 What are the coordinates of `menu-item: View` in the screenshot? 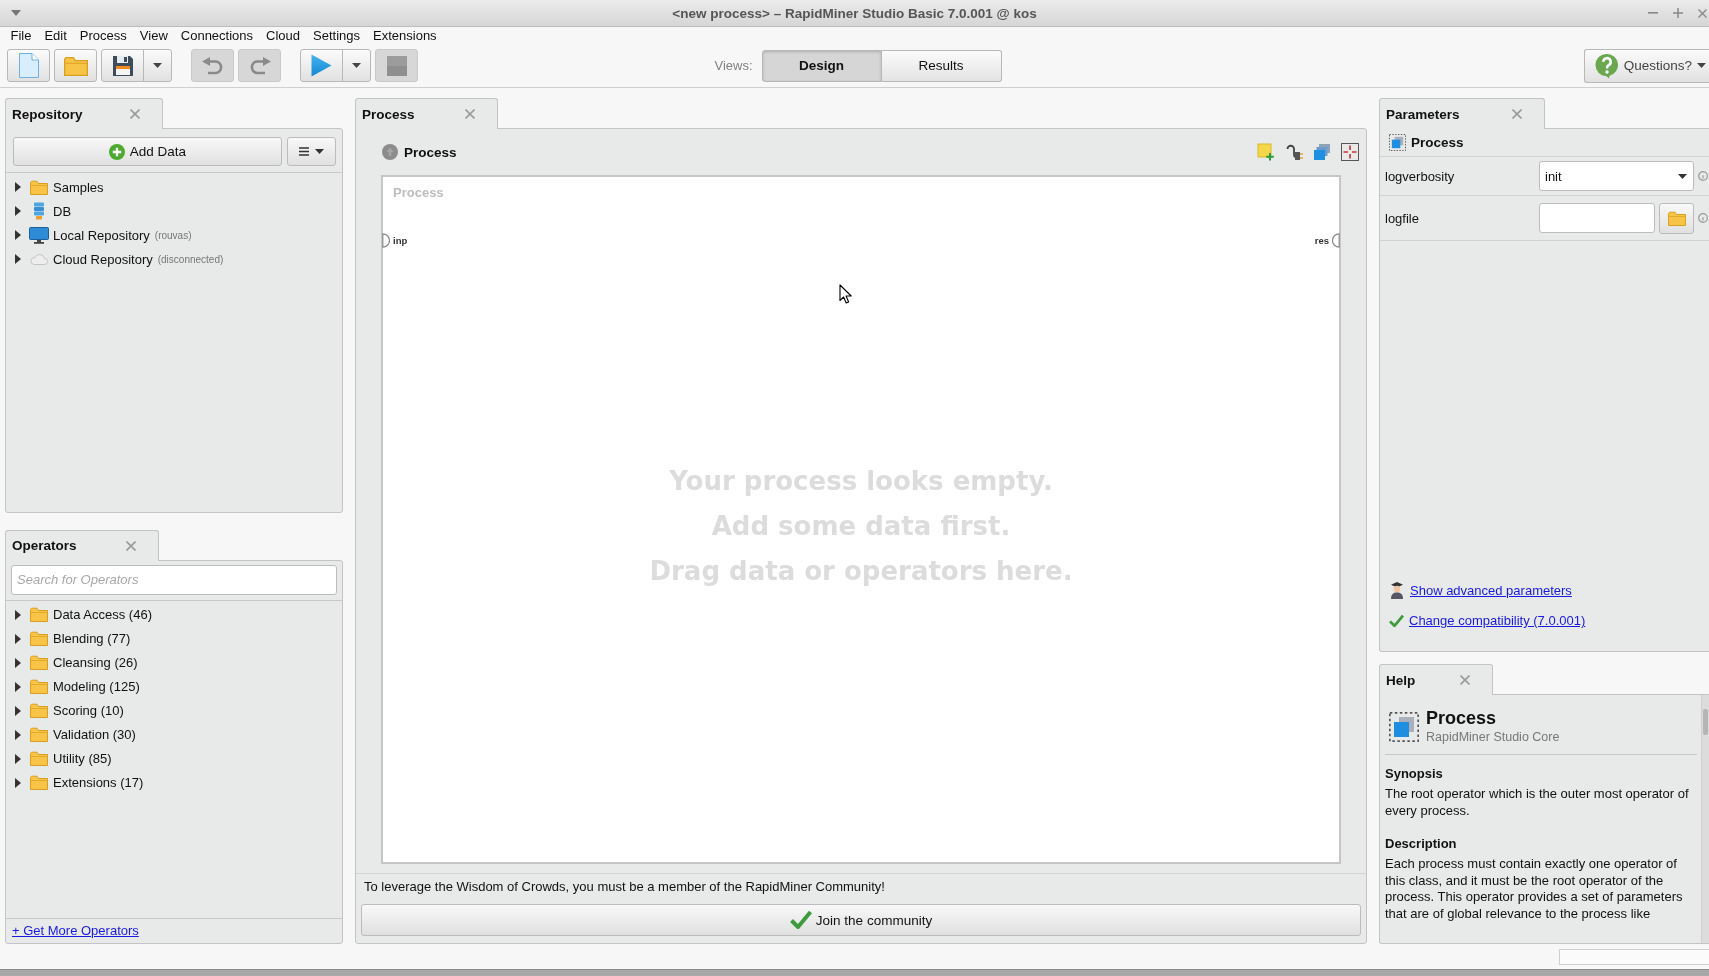 It's located at (154, 35).